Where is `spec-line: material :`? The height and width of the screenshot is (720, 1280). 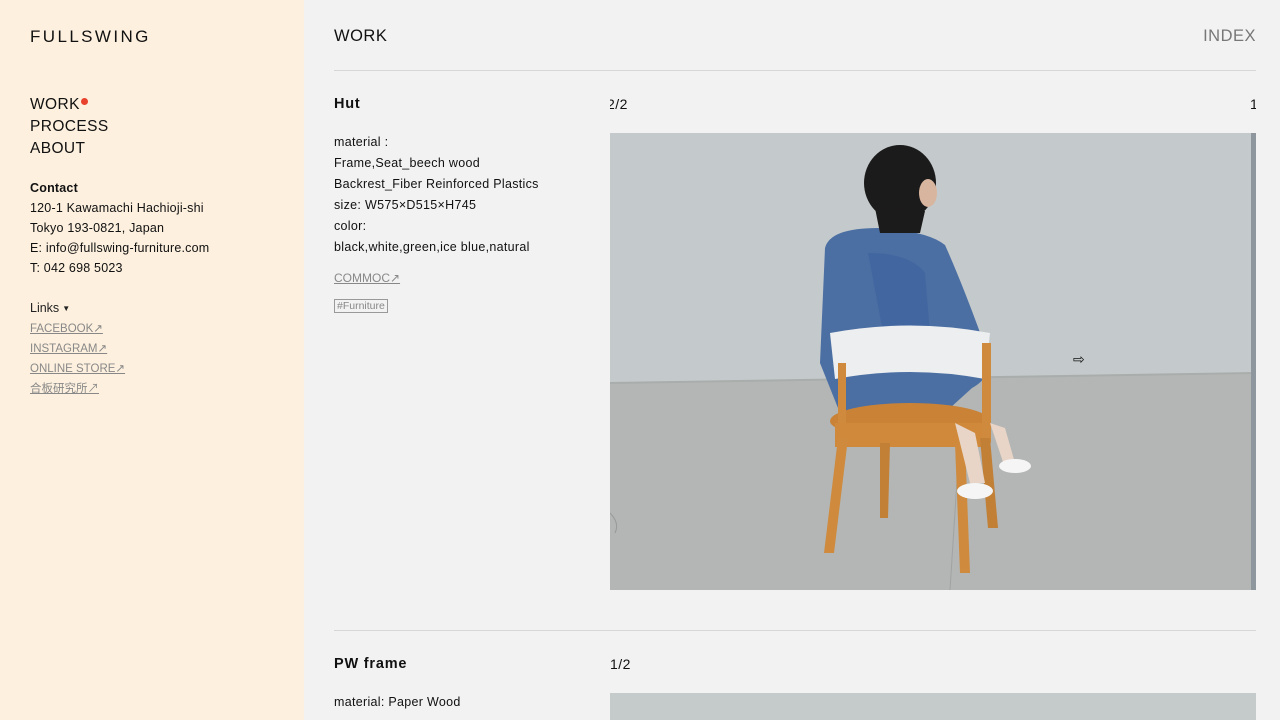 spec-line: material : is located at coordinates (361, 142).